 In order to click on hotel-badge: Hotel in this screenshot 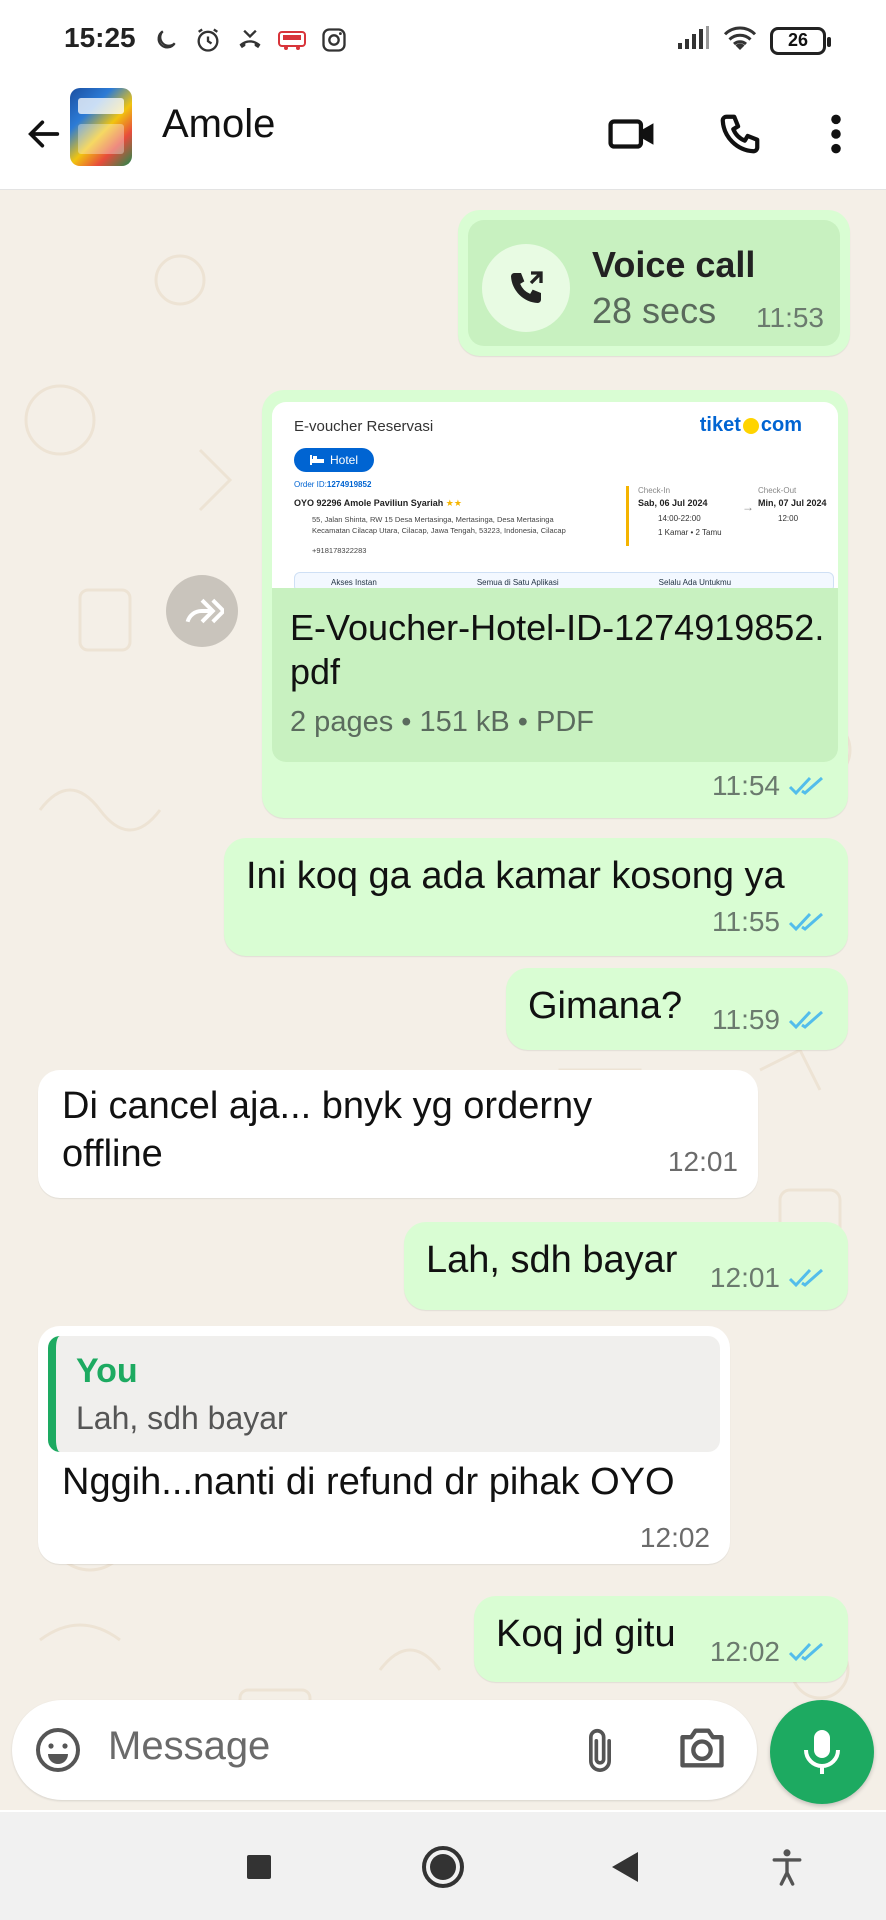, I will do `click(334, 460)`.